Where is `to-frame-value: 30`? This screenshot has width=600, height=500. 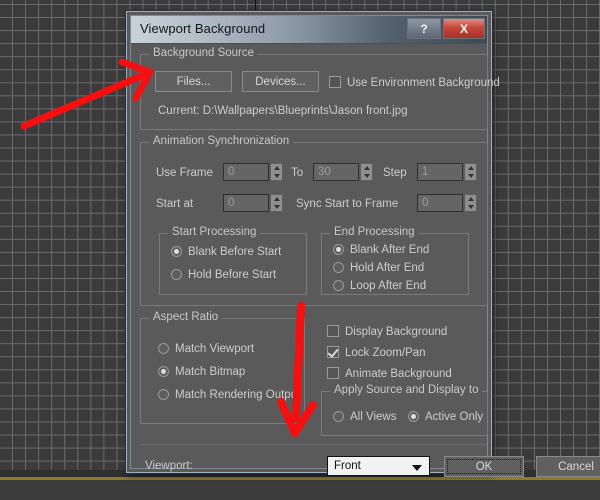
to-frame-value: 30 is located at coordinates (336, 172).